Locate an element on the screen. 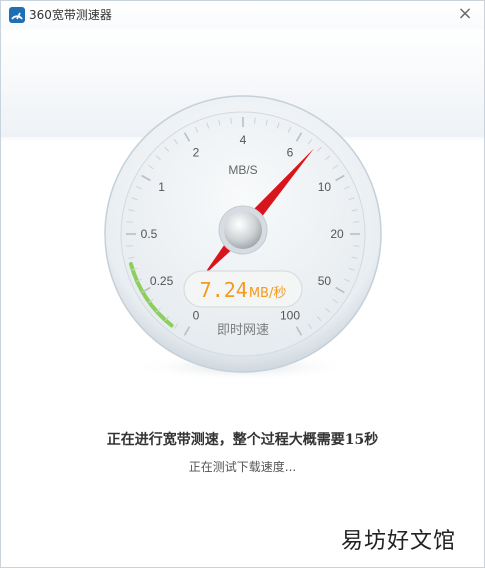  gauge-tick-label: 0.5 is located at coordinates (149, 234).